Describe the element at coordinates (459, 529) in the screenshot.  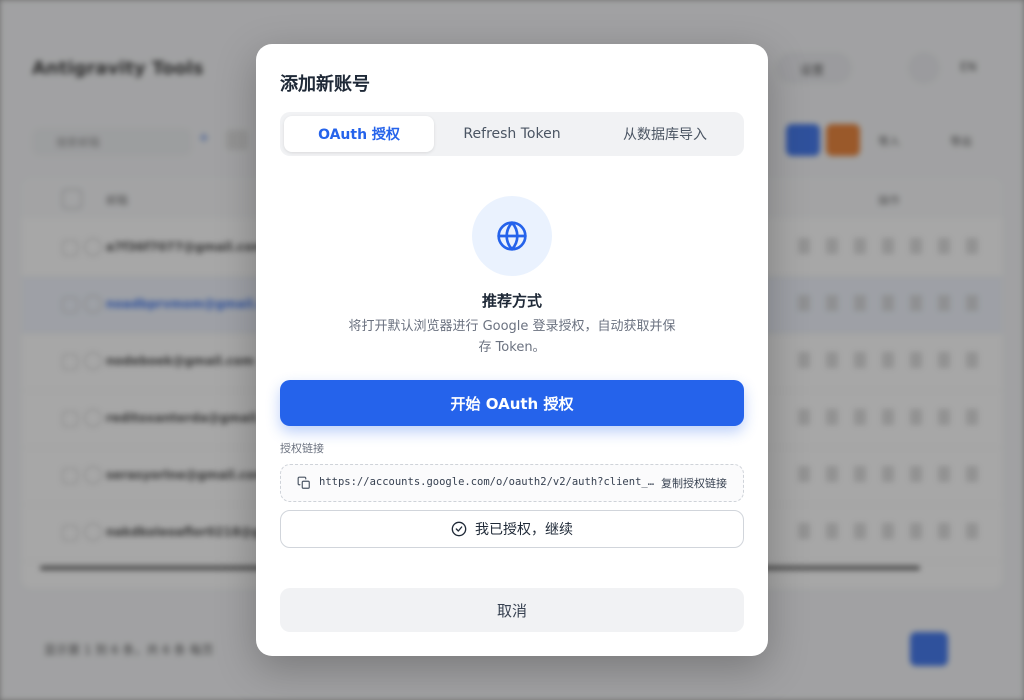
I see `check-circle-icon` at that location.